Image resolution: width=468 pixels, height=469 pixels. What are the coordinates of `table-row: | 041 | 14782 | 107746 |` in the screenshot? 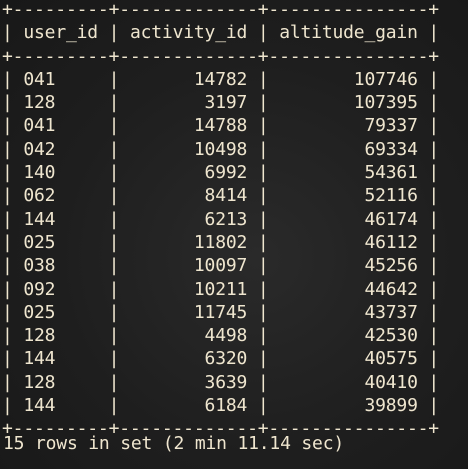 It's located at (221, 79).